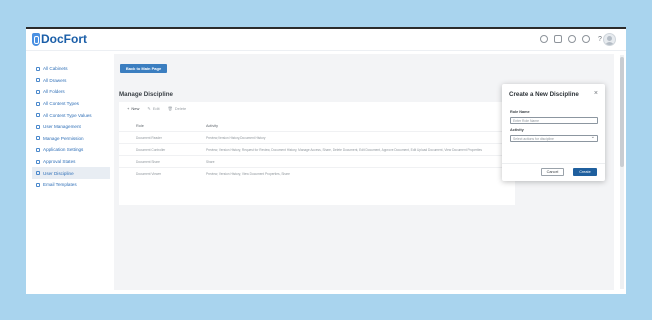 The width and height of the screenshot is (652, 320). I want to click on delete-label: Delete, so click(180, 108).